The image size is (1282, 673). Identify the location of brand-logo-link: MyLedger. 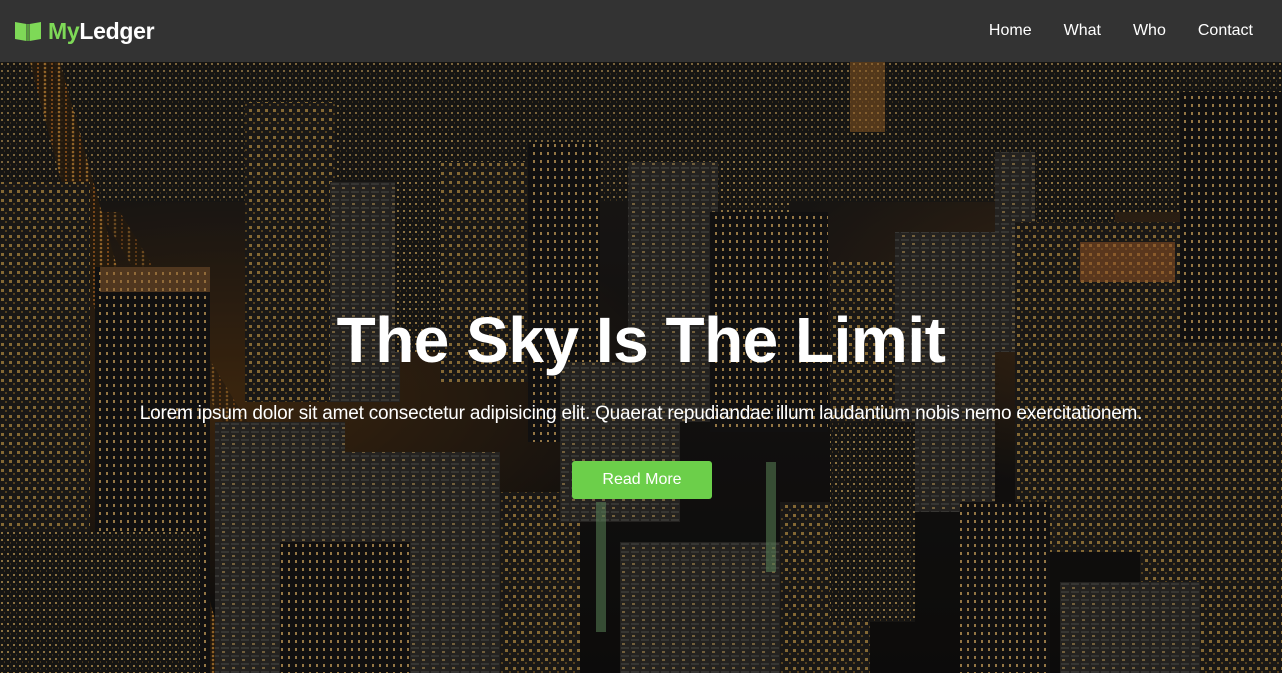
(84, 30).